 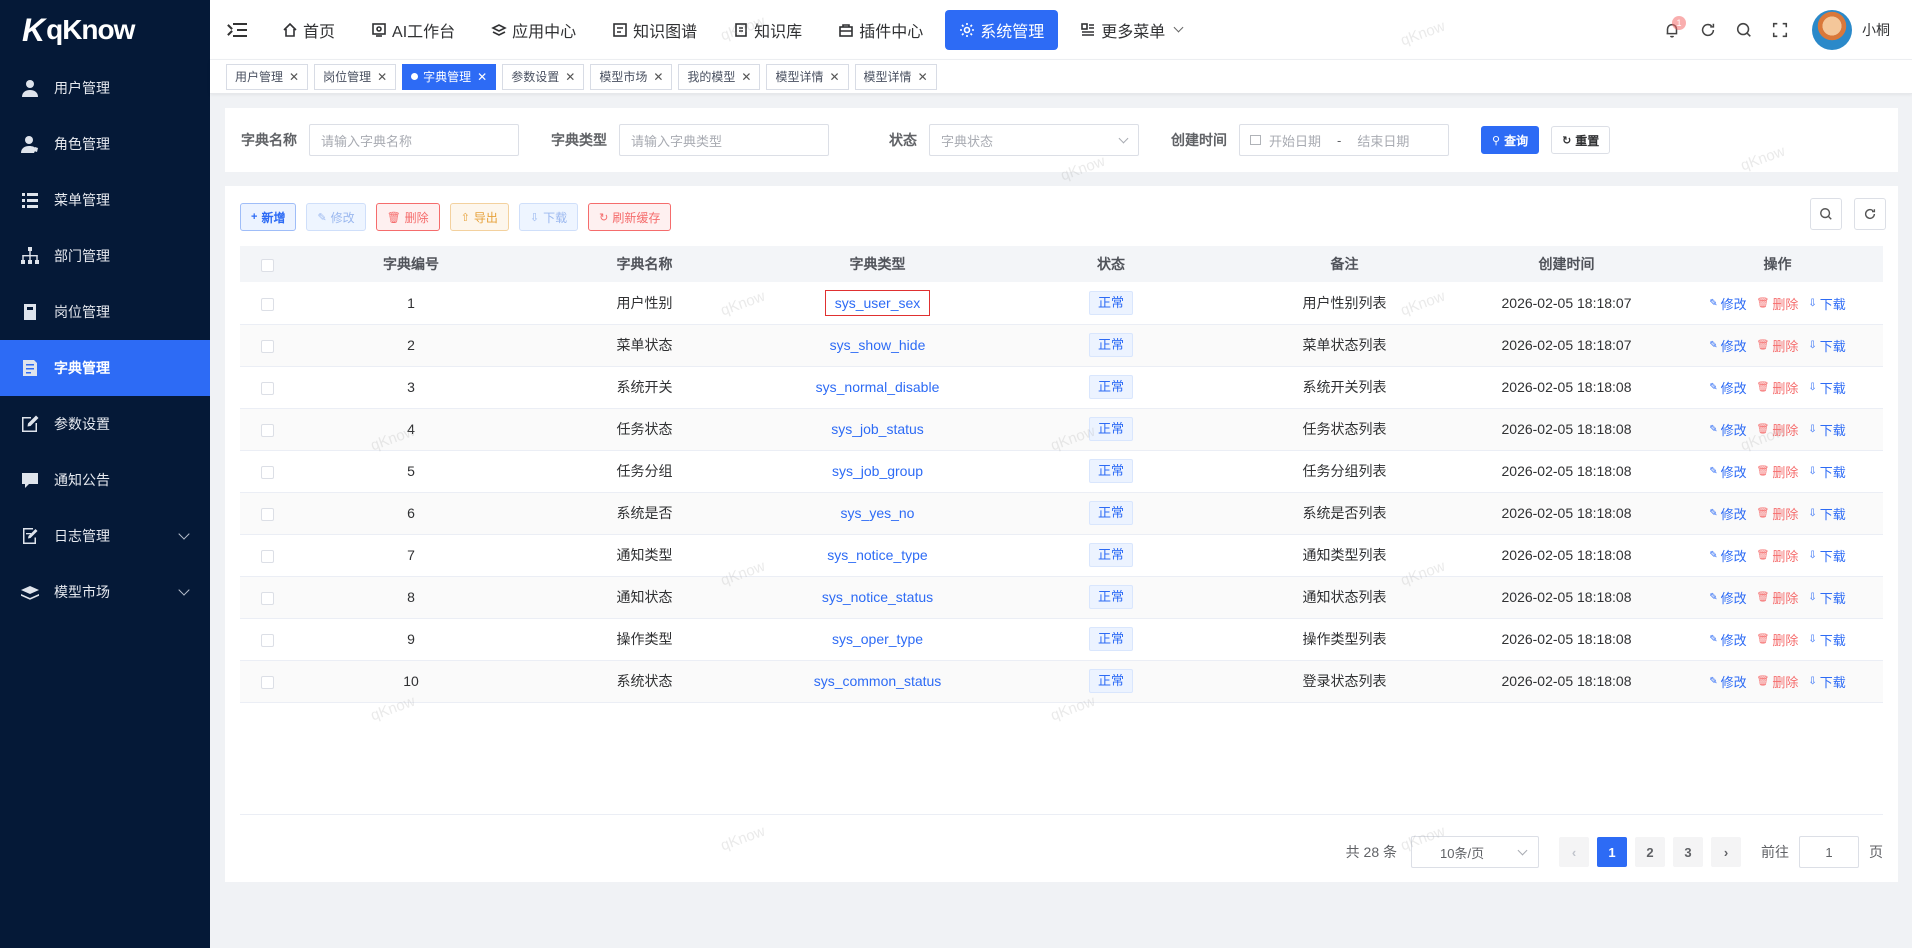 I want to click on search-icon, so click(x=1744, y=30).